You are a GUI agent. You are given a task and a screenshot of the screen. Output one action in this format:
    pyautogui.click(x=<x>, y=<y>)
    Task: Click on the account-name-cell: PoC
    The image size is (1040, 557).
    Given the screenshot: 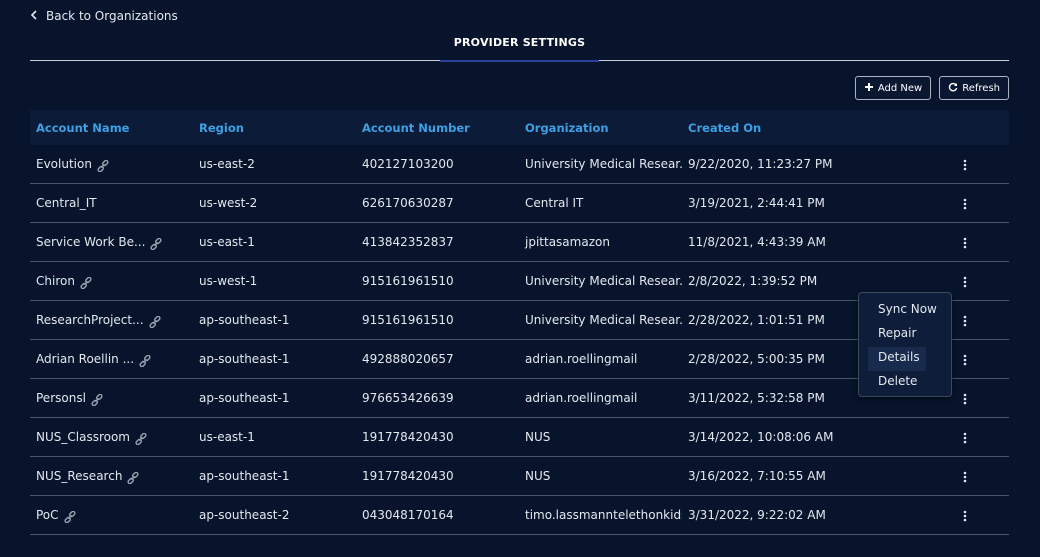 What is the action you would take?
    pyautogui.click(x=111, y=515)
    